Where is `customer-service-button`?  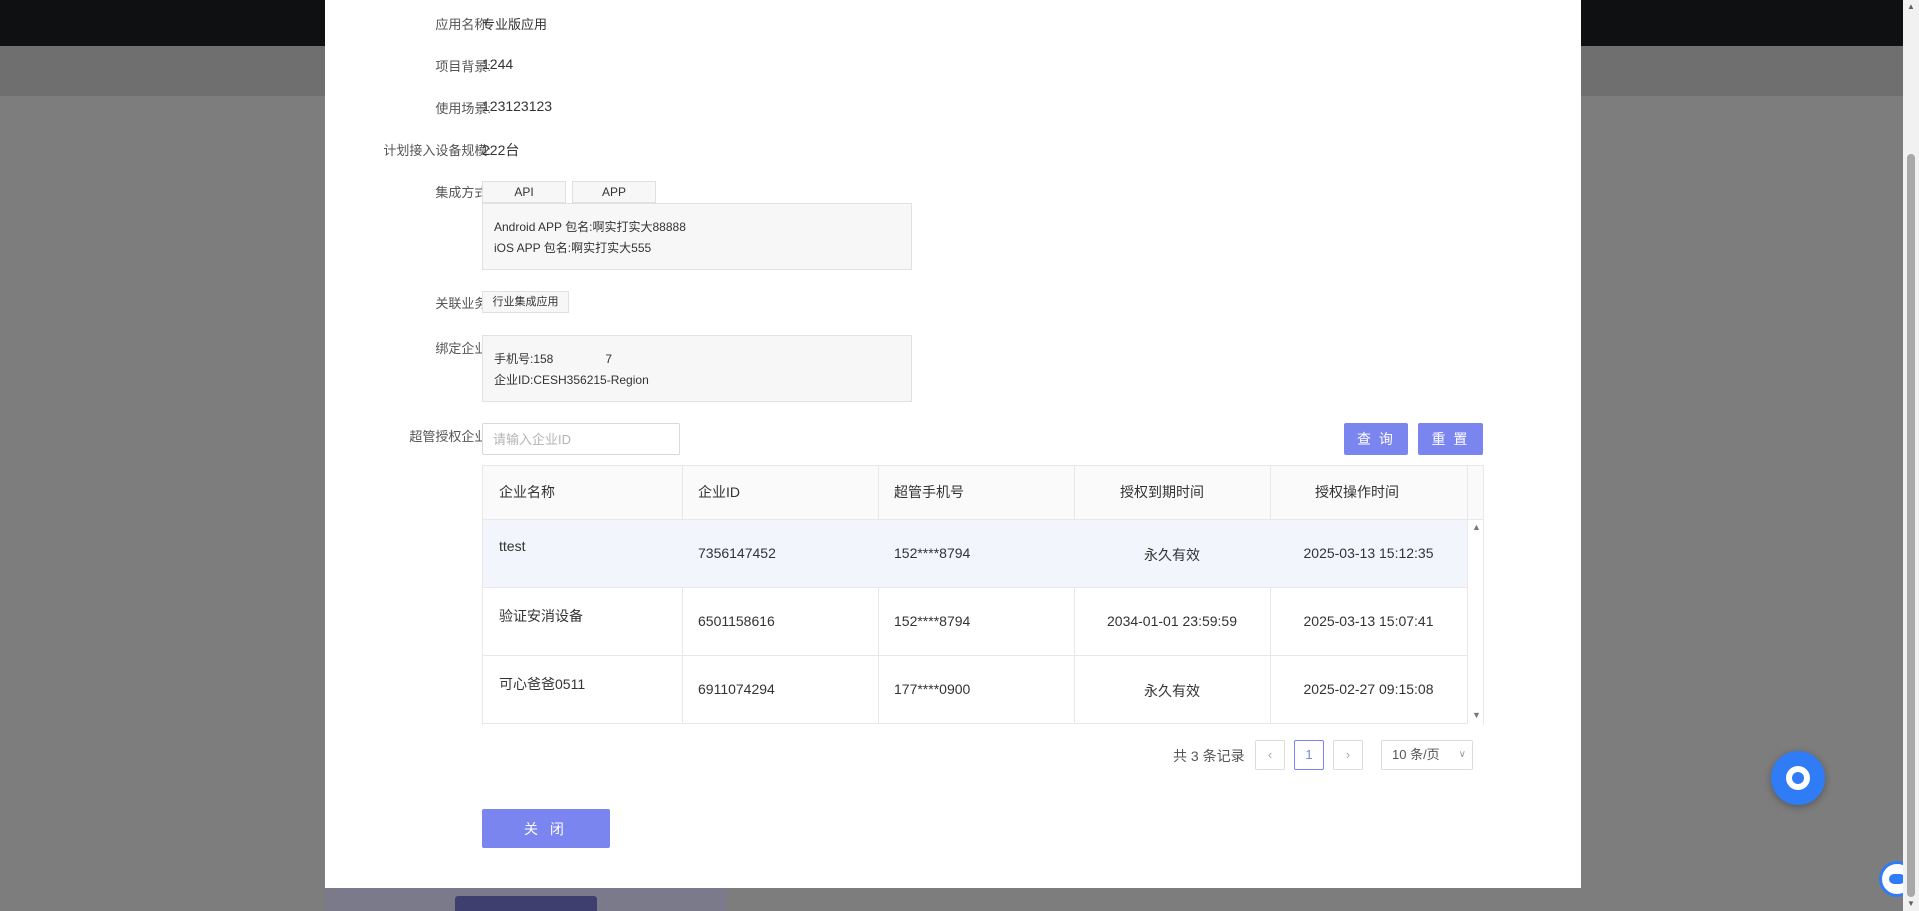
customer-service-button is located at coordinates (1798, 778).